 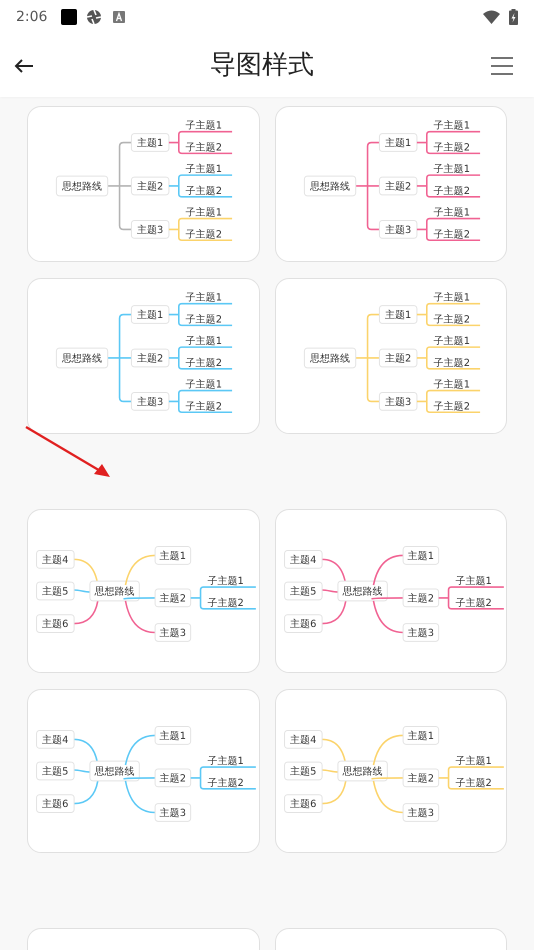 I want to click on battery-icon, so click(x=513, y=17).